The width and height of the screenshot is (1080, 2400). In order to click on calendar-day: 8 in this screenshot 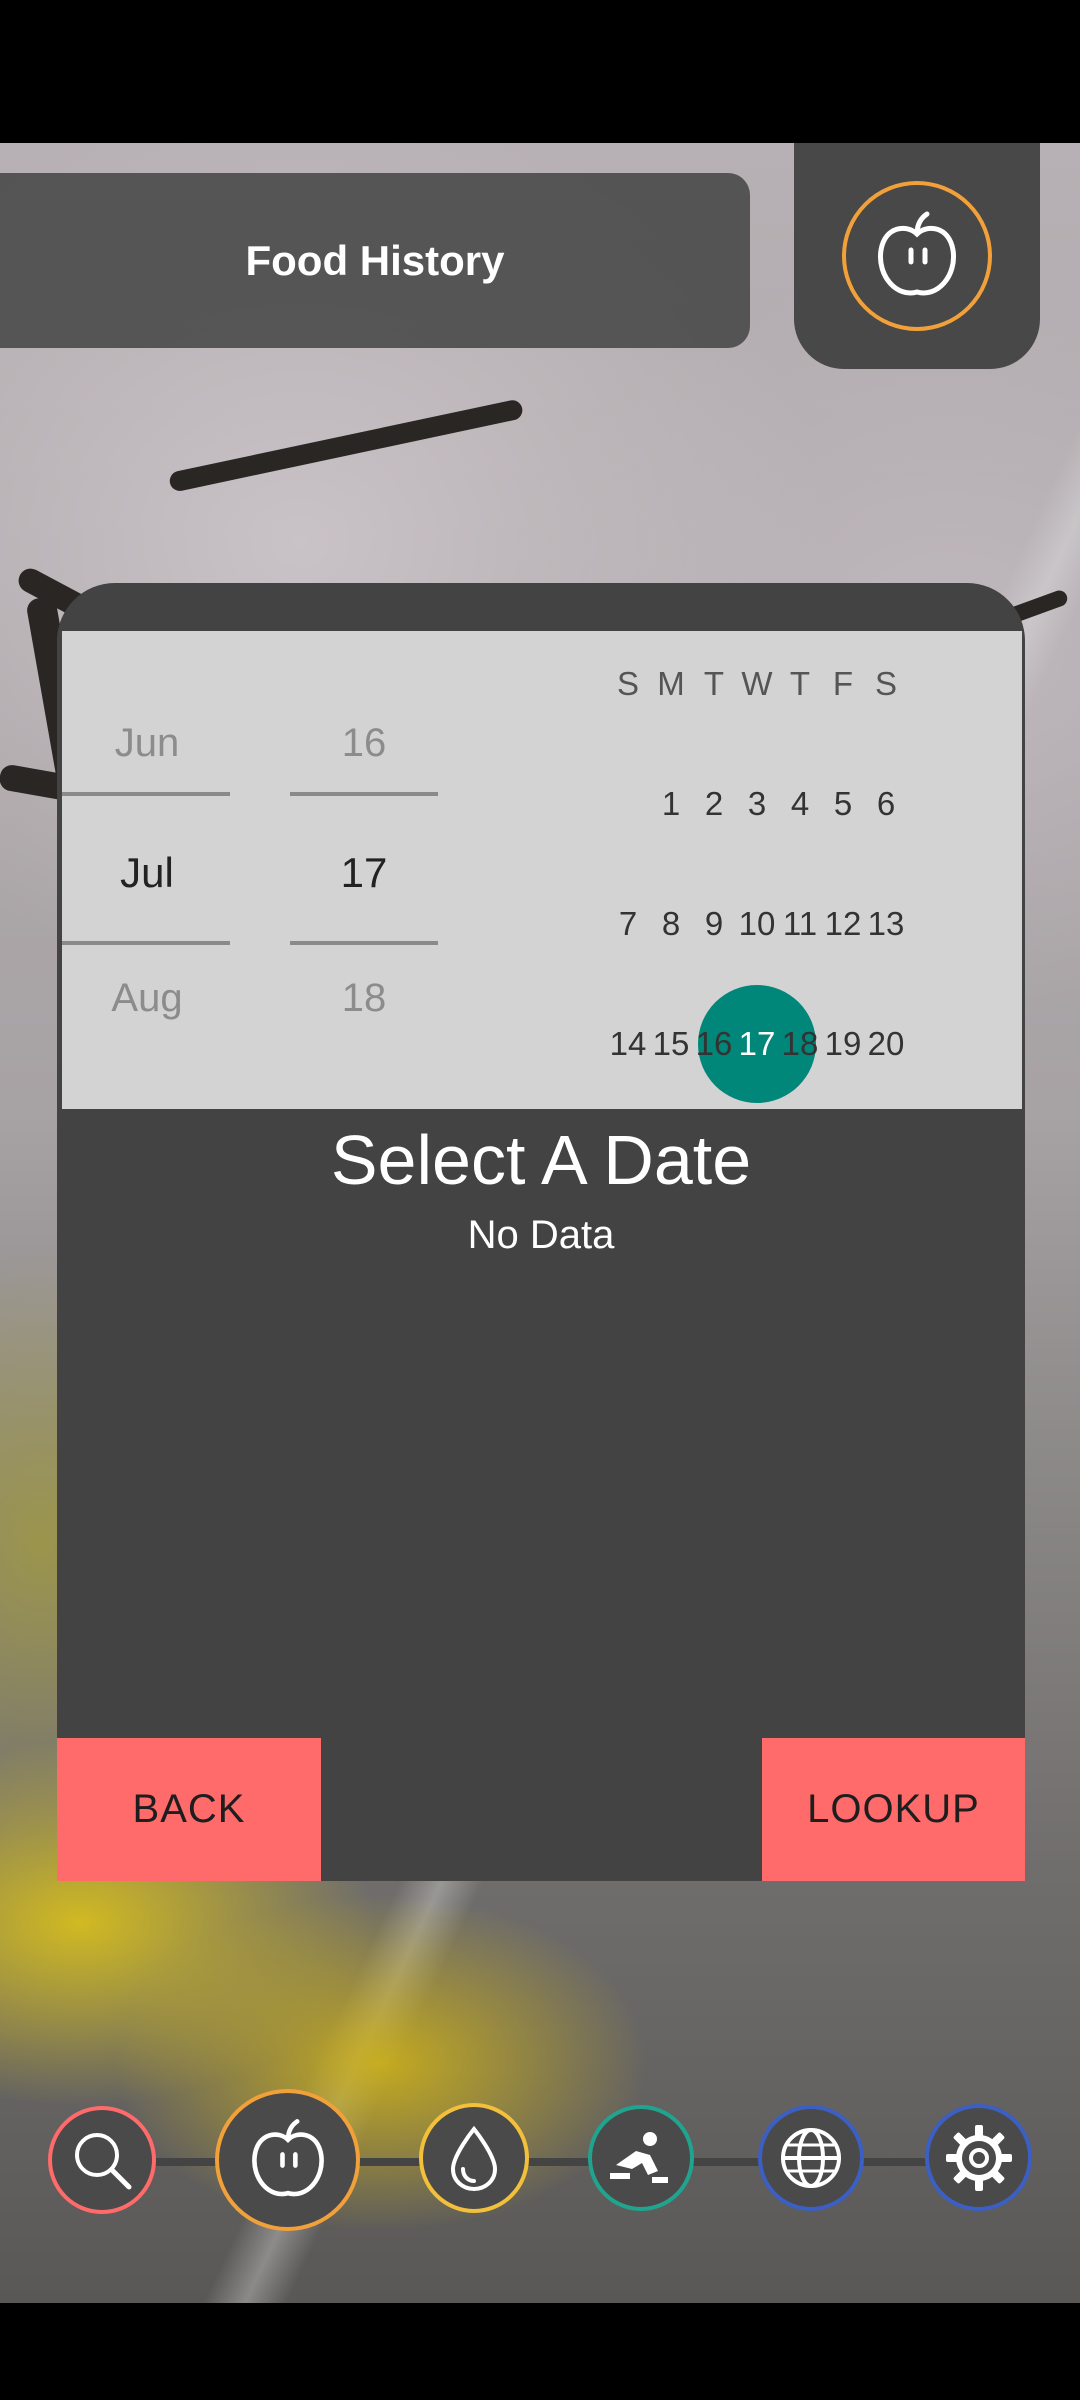, I will do `click(671, 924)`.